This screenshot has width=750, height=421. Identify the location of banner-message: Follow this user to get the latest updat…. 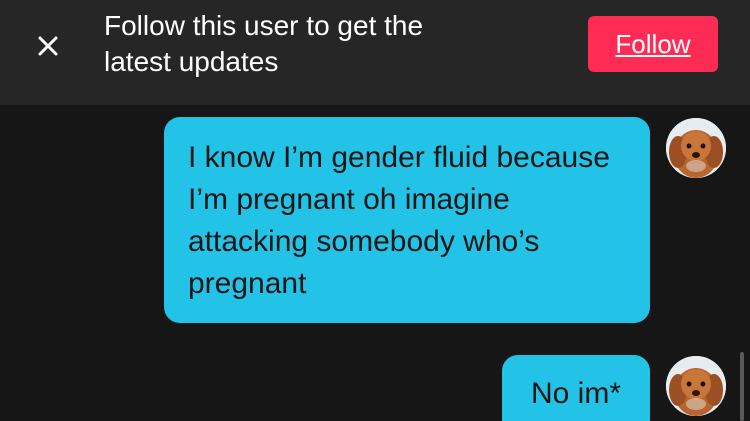
(264, 43).